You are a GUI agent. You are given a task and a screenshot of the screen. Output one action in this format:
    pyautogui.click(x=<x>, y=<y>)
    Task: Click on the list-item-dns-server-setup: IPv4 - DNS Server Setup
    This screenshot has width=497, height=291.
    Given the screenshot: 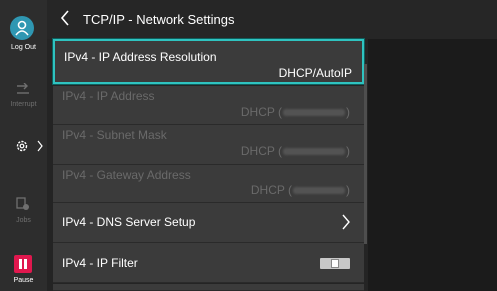 What is the action you would take?
    pyautogui.click(x=208, y=223)
    